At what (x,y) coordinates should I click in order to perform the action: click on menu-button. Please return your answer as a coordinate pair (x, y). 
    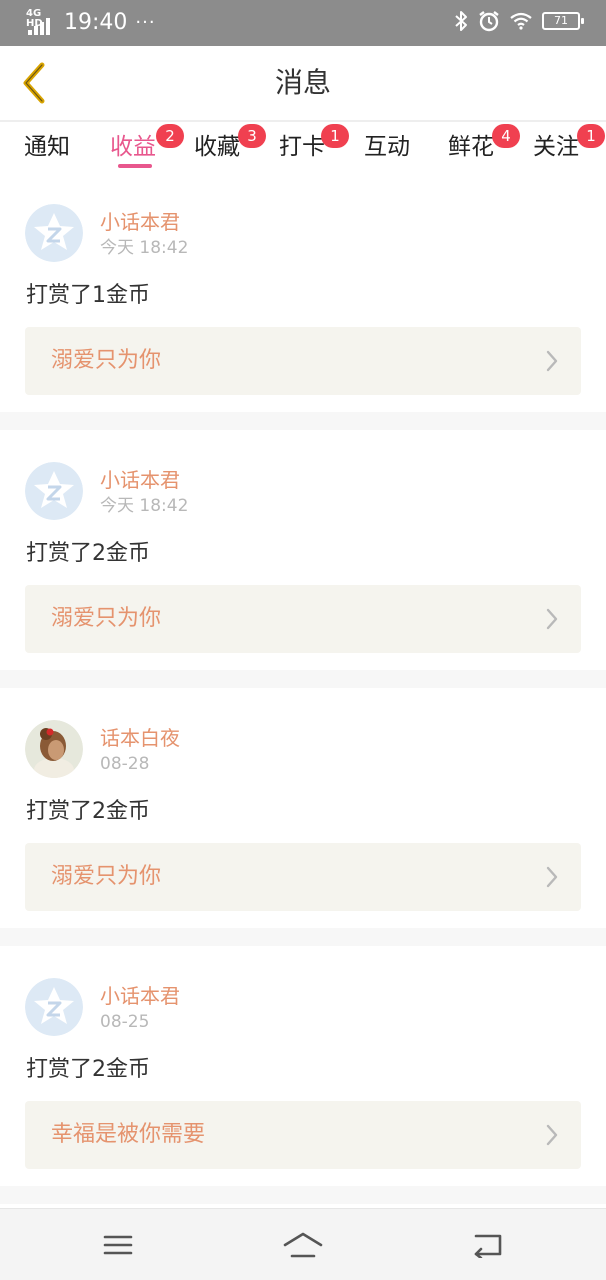
    Looking at the image, I should click on (118, 1245).